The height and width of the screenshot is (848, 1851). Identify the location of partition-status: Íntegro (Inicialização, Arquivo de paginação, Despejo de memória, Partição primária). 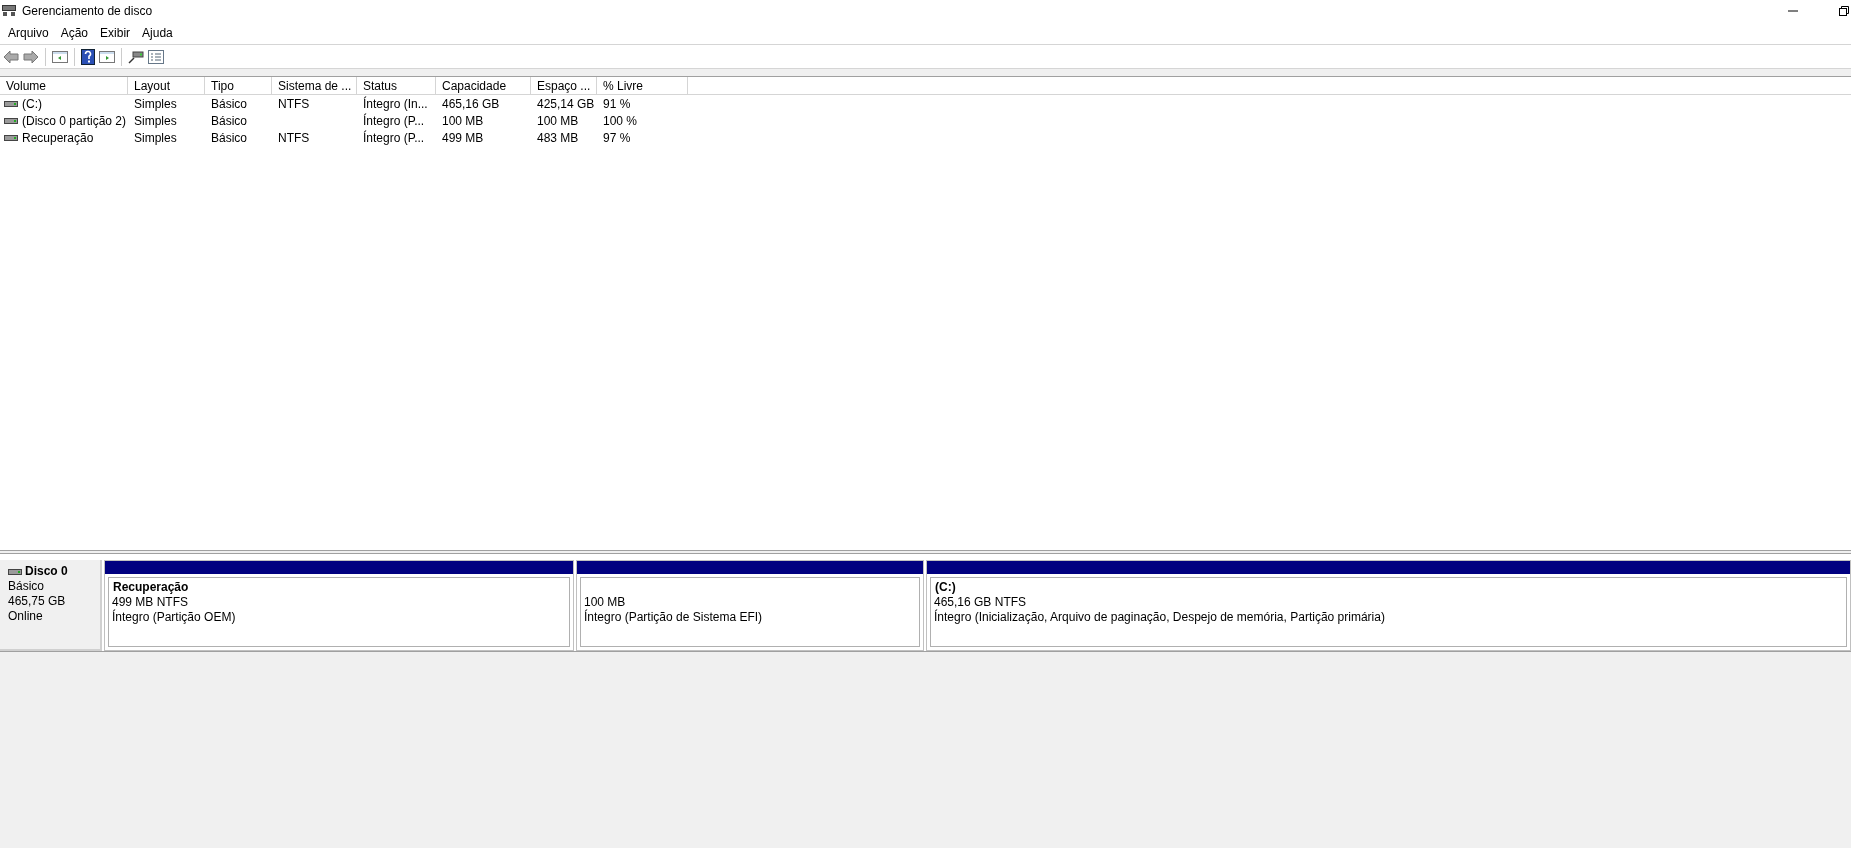
(1160, 617).